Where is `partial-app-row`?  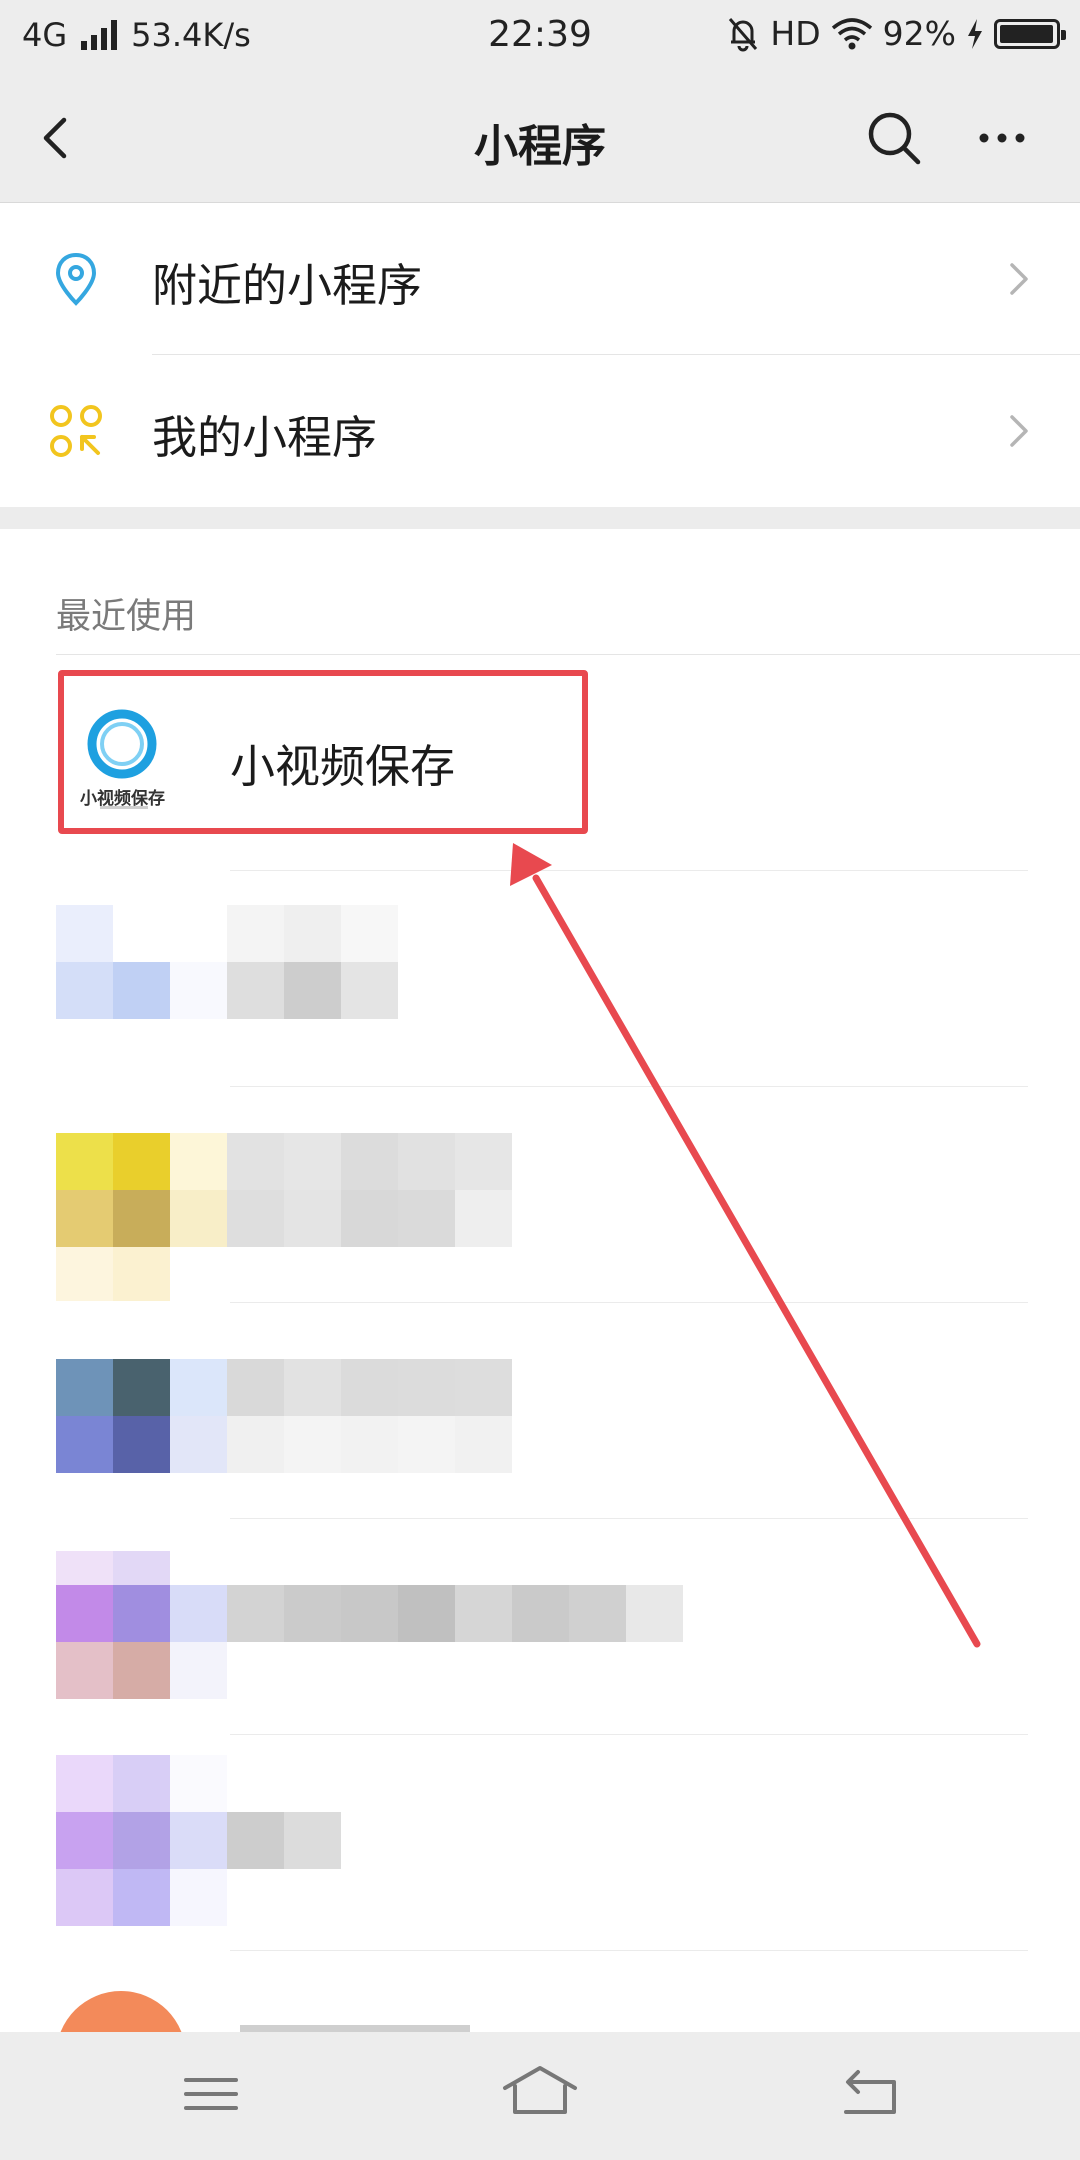 partial-app-row is located at coordinates (540, 1991).